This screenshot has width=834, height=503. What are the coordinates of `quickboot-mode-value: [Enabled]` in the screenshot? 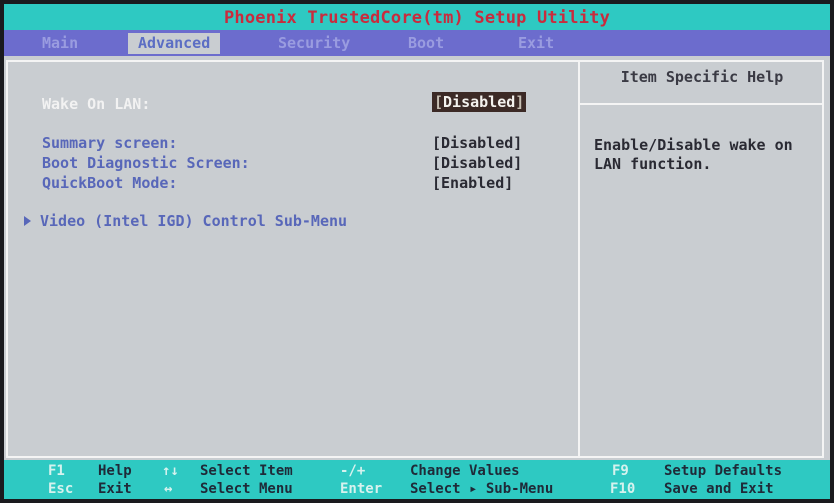 It's located at (472, 183).